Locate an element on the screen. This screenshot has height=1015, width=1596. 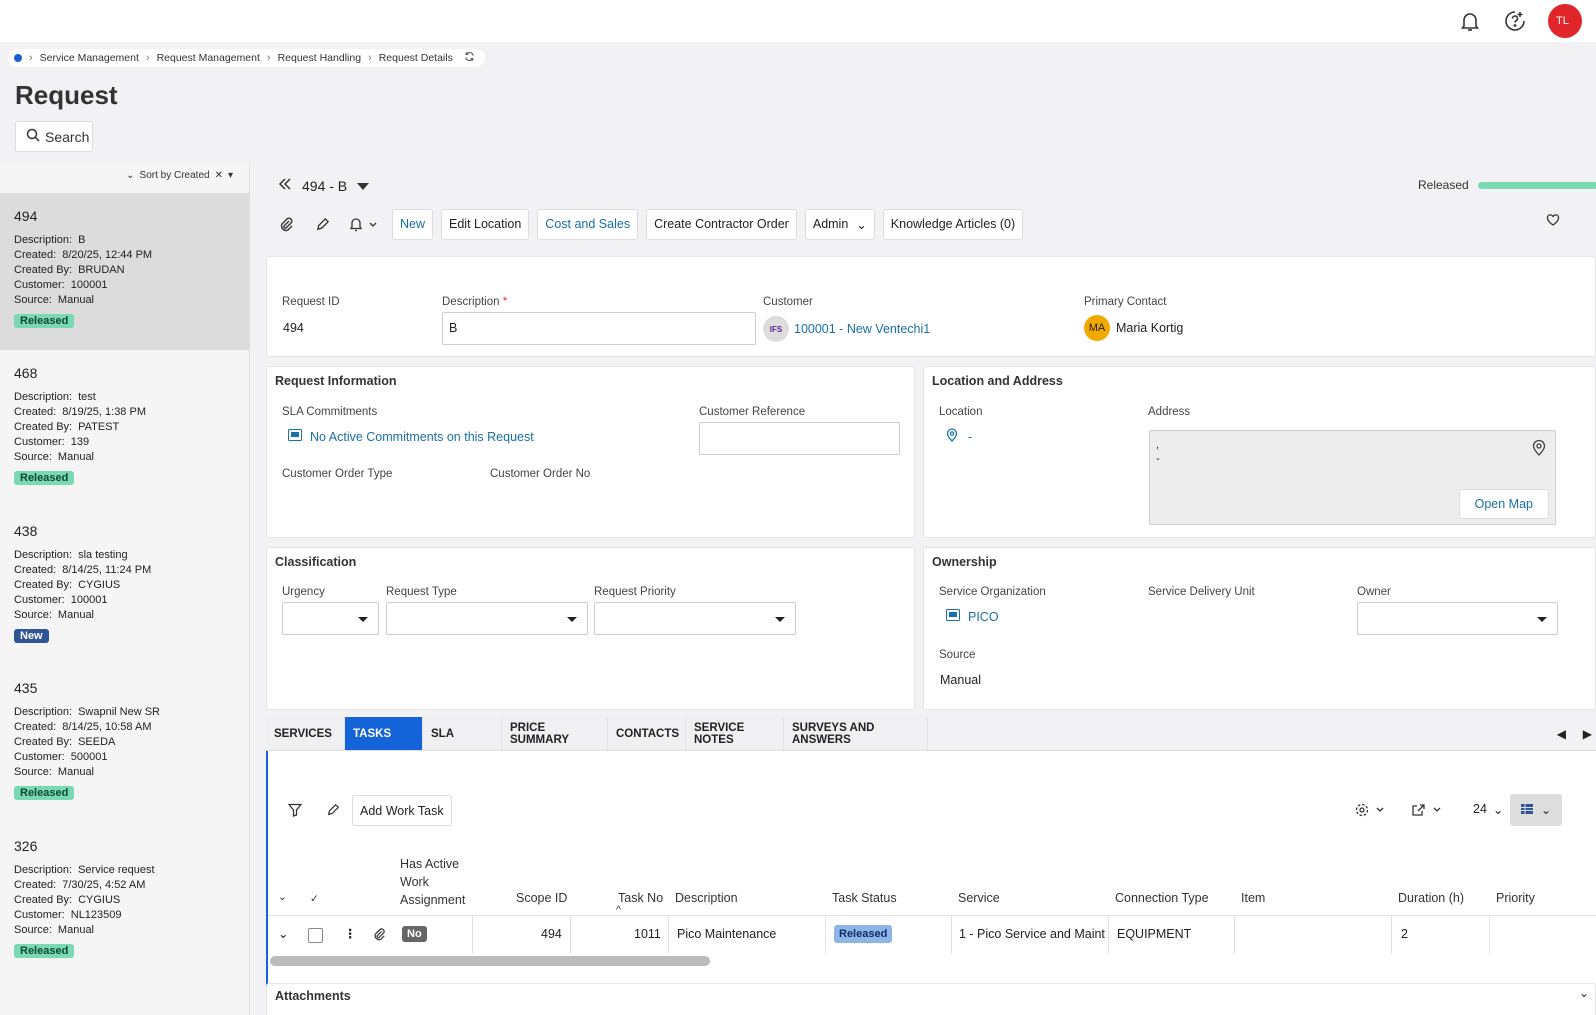
description-input: B is located at coordinates (599, 328).